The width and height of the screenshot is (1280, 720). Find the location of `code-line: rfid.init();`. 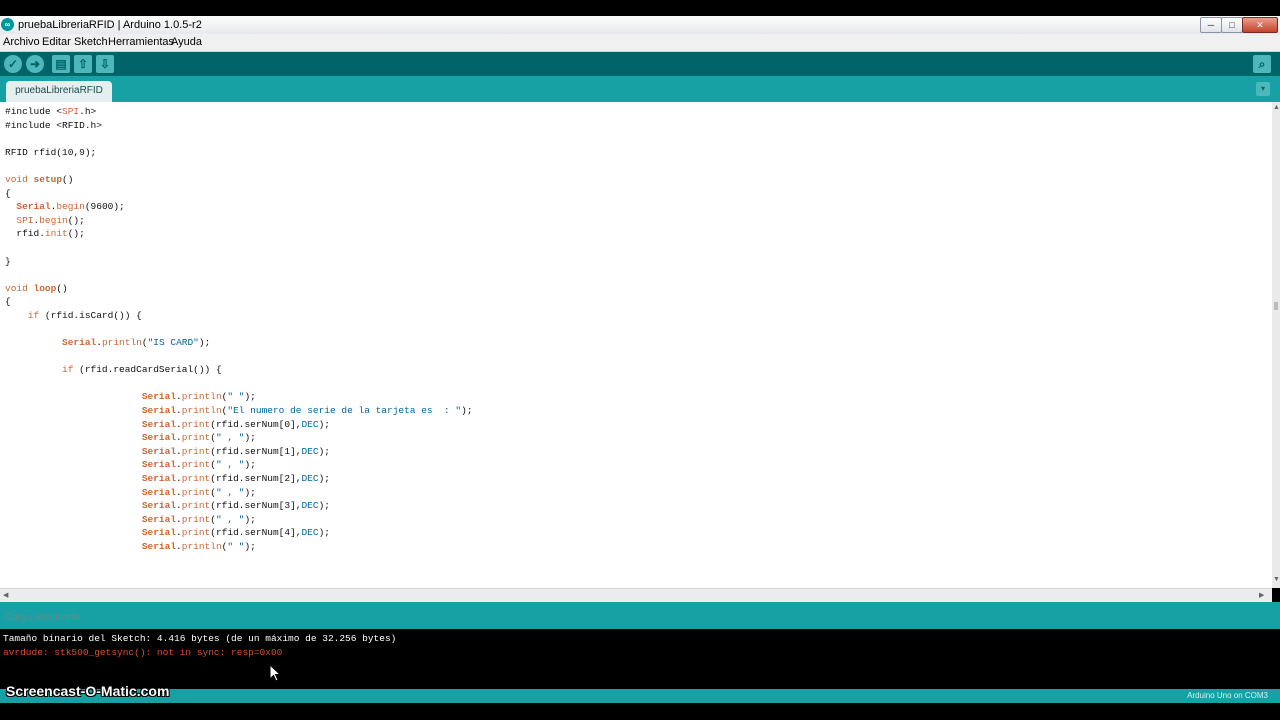

code-line: rfid.init(); is located at coordinates (44, 233).